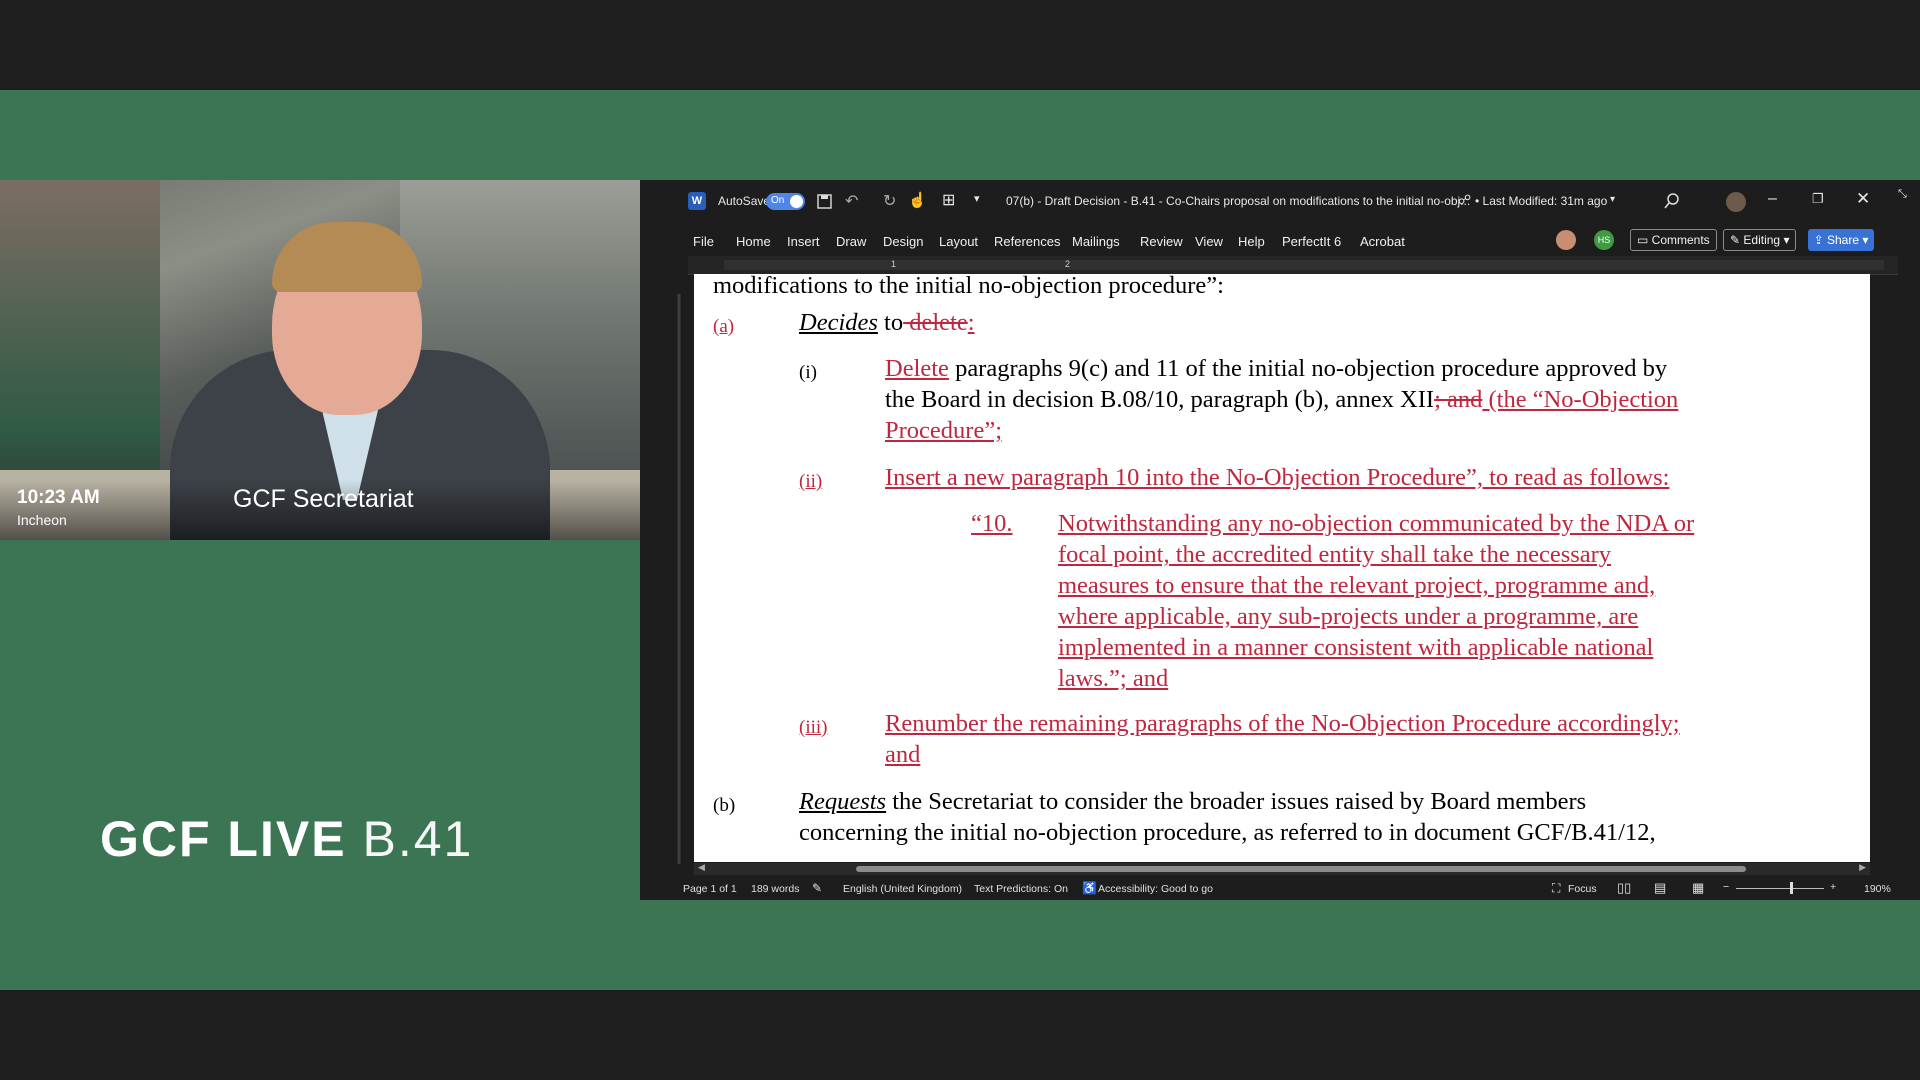  Describe the element at coordinates (902, 889) in the screenshot. I see `language: English (United Kingdom)` at that location.